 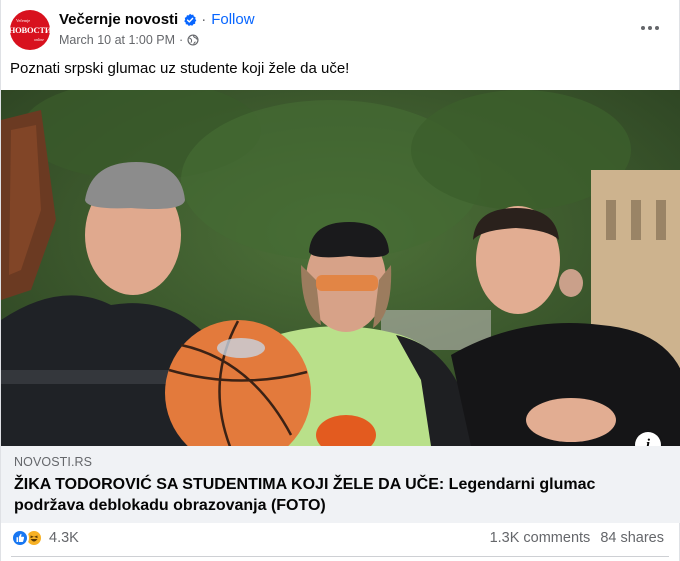 I want to click on like-icon, so click(x=20, y=538).